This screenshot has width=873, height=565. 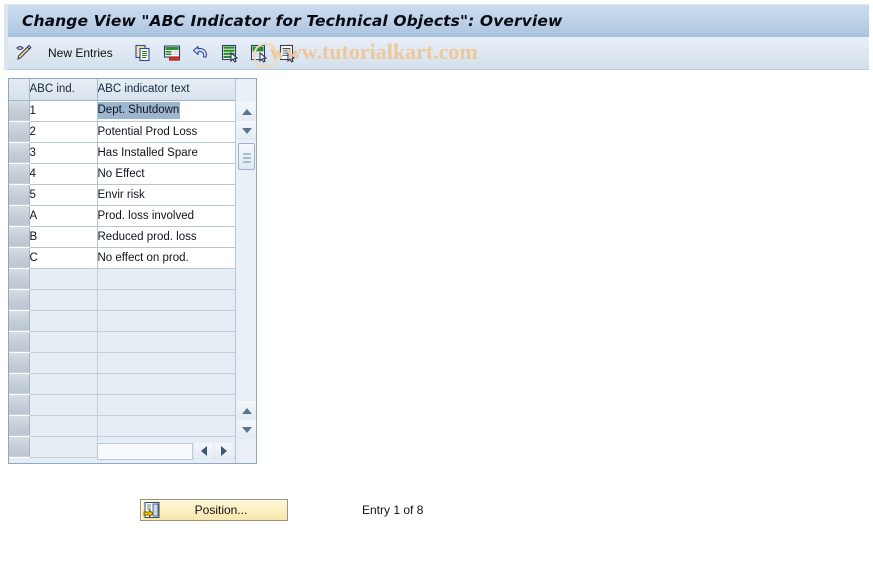 I want to click on select-all-icon, so click(x=230, y=53).